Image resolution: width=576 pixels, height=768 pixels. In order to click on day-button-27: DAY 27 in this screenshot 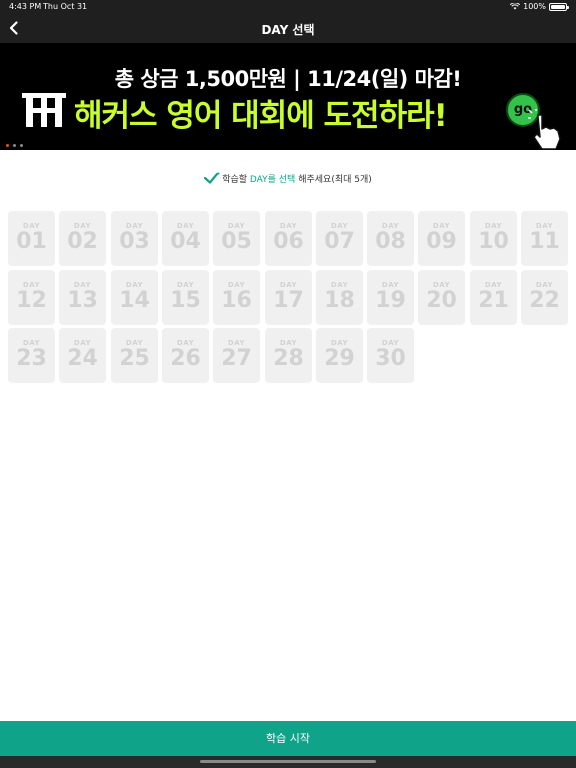, I will do `click(236, 355)`.